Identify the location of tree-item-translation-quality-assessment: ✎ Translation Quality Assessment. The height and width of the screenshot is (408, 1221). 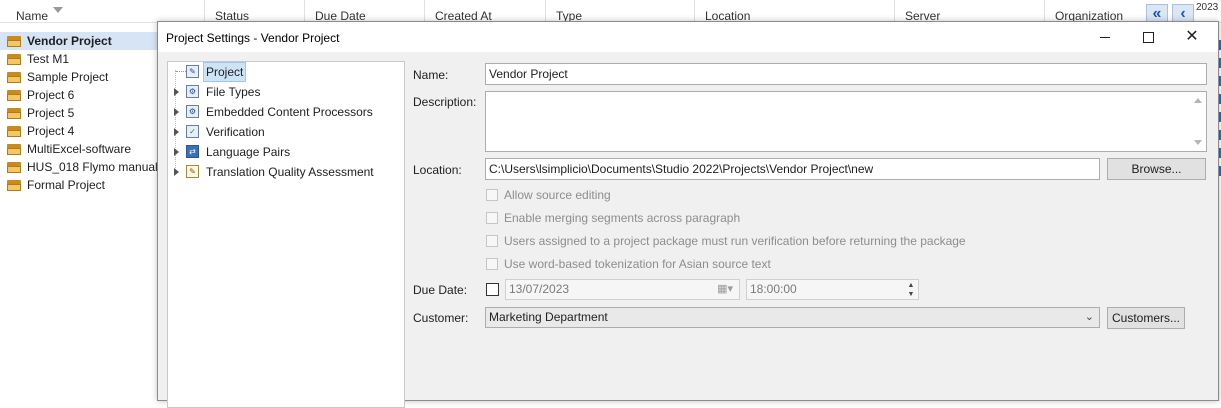
(283, 172).